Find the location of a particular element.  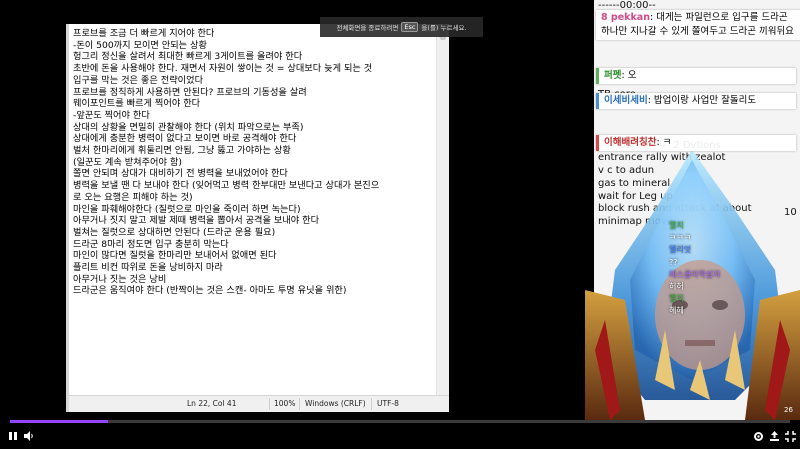

mini-chat-line: 헤헤 is located at coordinates (676, 311).